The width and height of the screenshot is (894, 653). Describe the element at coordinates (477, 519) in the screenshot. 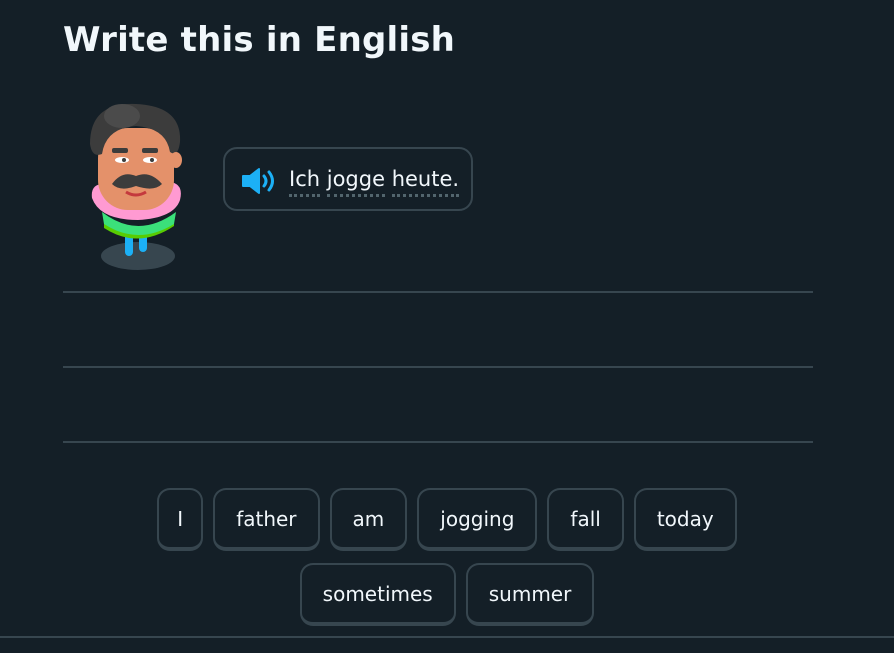

I see `word-chip-jogging: jogging` at that location.